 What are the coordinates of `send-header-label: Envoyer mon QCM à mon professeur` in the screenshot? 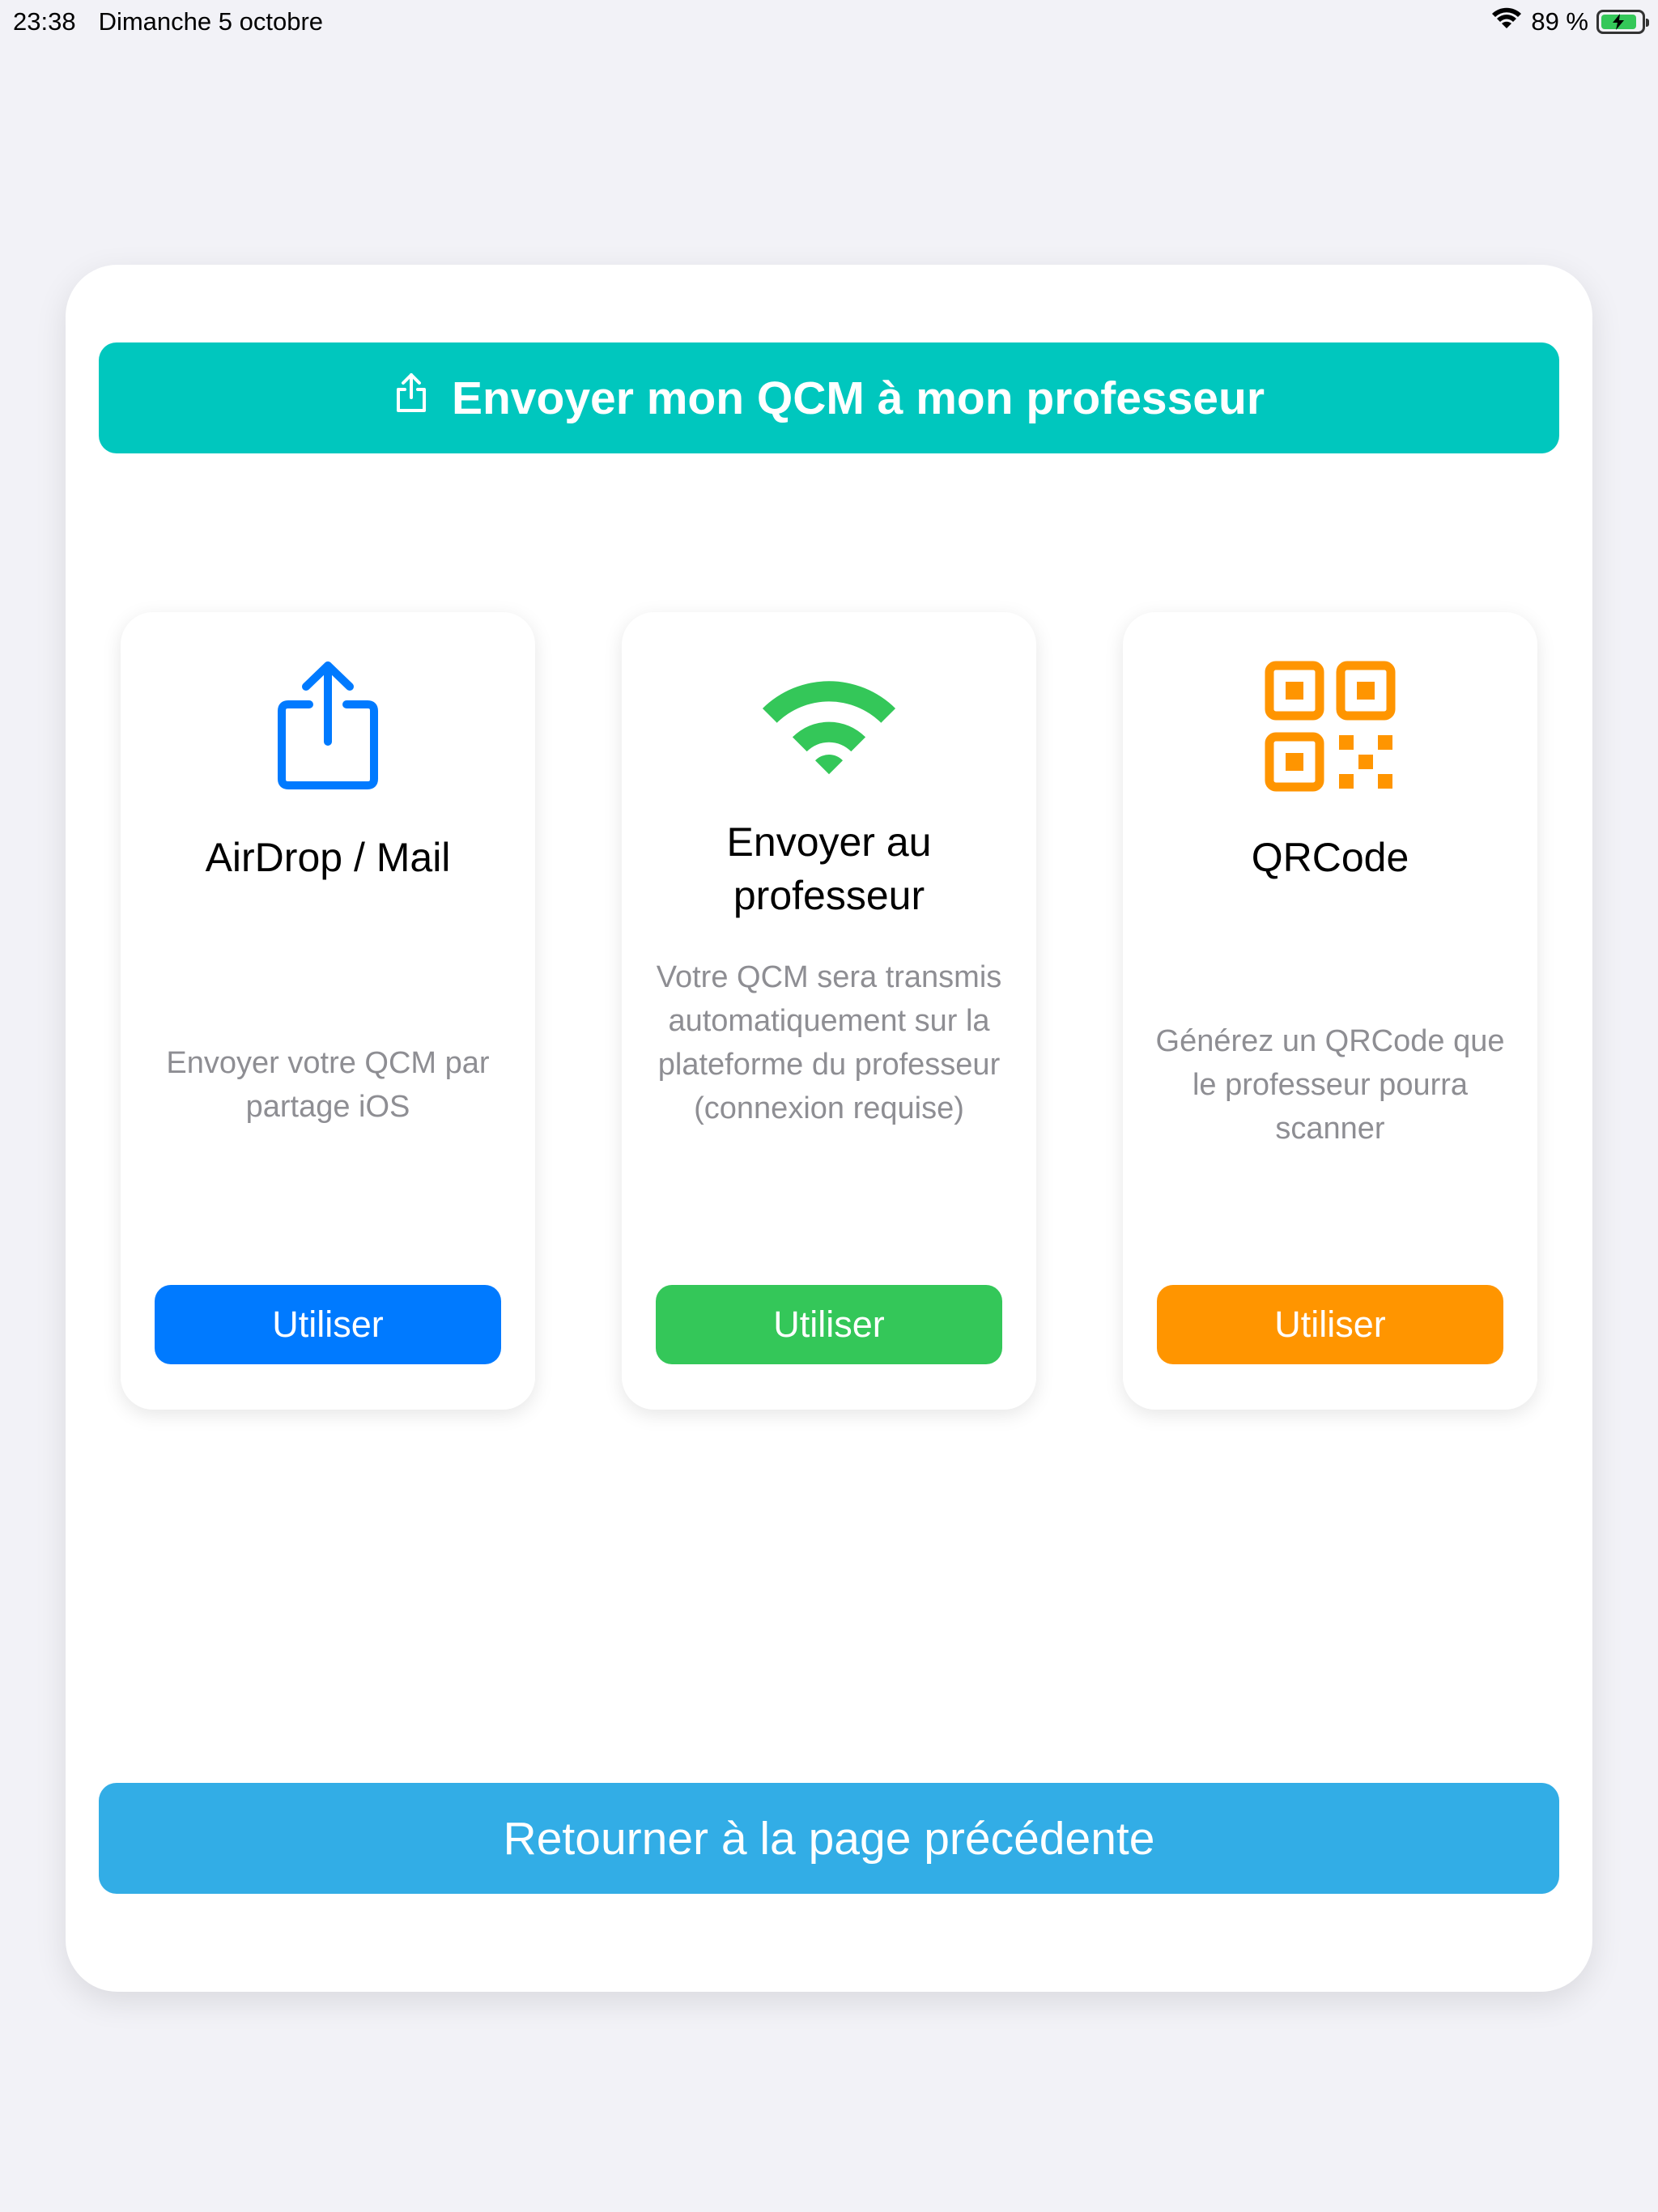 It's located at (858, 398).